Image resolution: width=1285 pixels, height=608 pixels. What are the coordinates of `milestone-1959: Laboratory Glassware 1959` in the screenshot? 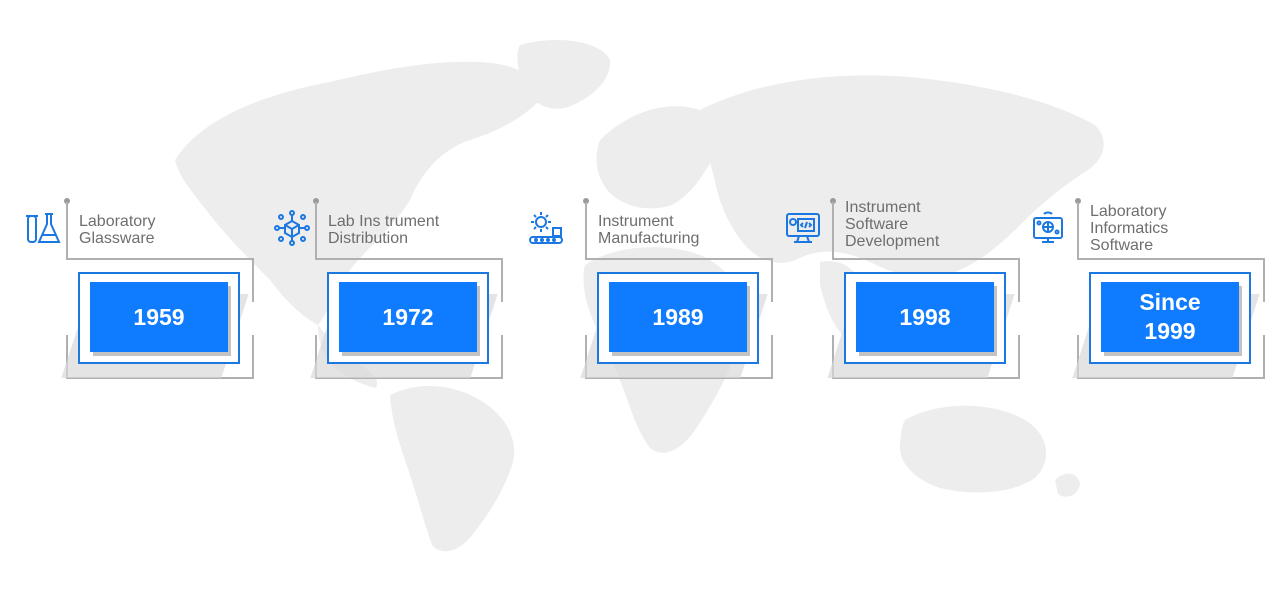 It's located at (150, 293).